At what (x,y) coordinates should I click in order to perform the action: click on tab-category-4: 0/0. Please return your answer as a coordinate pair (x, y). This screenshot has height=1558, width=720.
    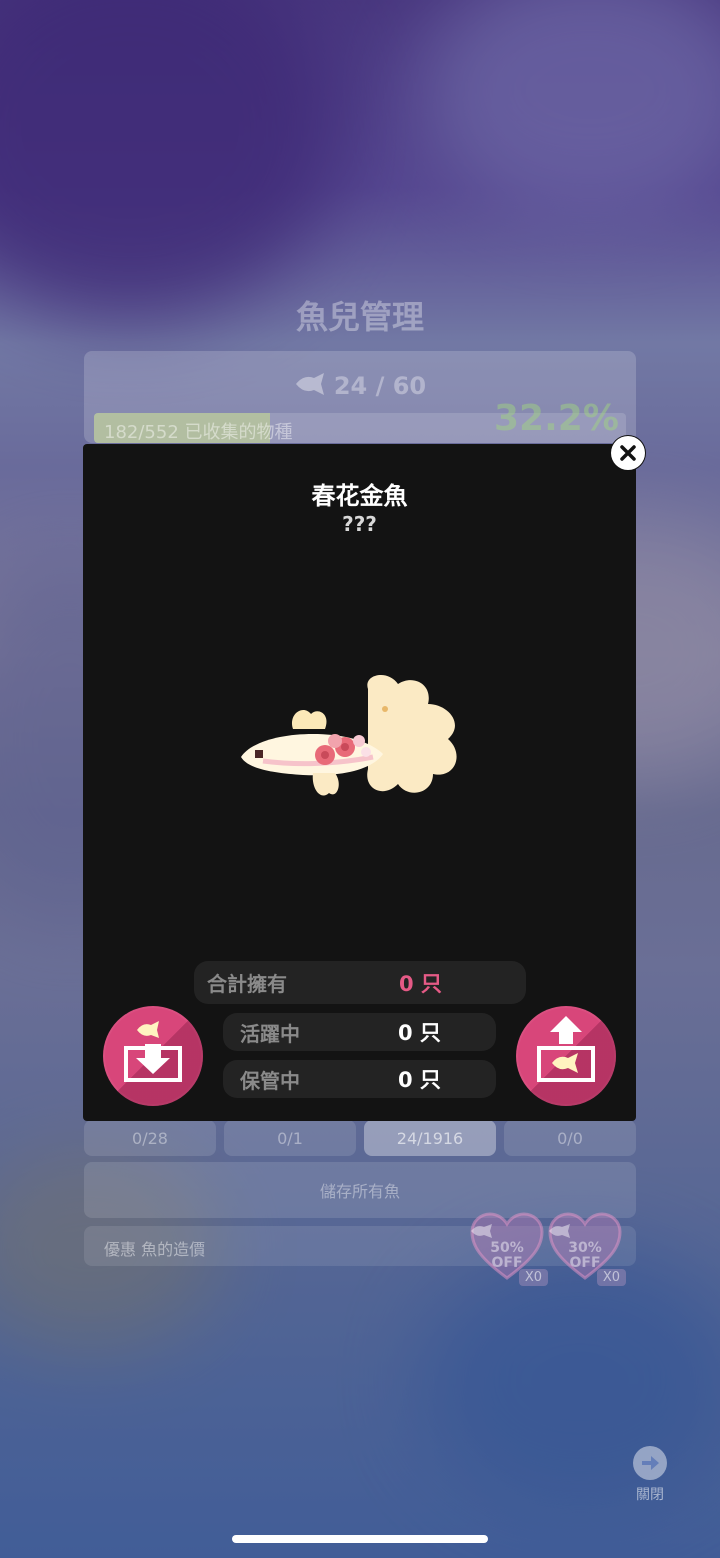
    Looking at the image, I should click on (570, 1138).